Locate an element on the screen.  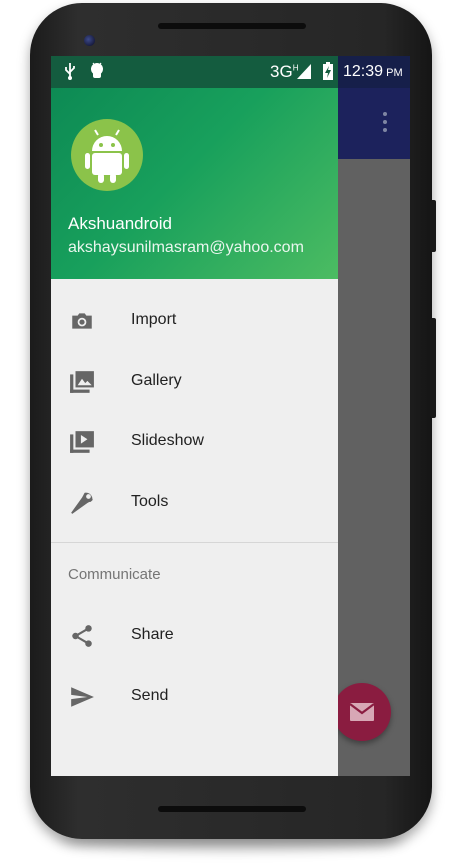
section-header-communicate: Communicate is located at coordinates (114, 574).